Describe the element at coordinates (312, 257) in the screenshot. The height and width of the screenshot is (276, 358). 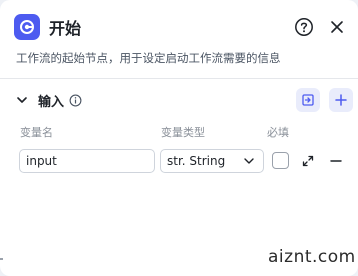
I see `watermark: aiznt.com` at that location.